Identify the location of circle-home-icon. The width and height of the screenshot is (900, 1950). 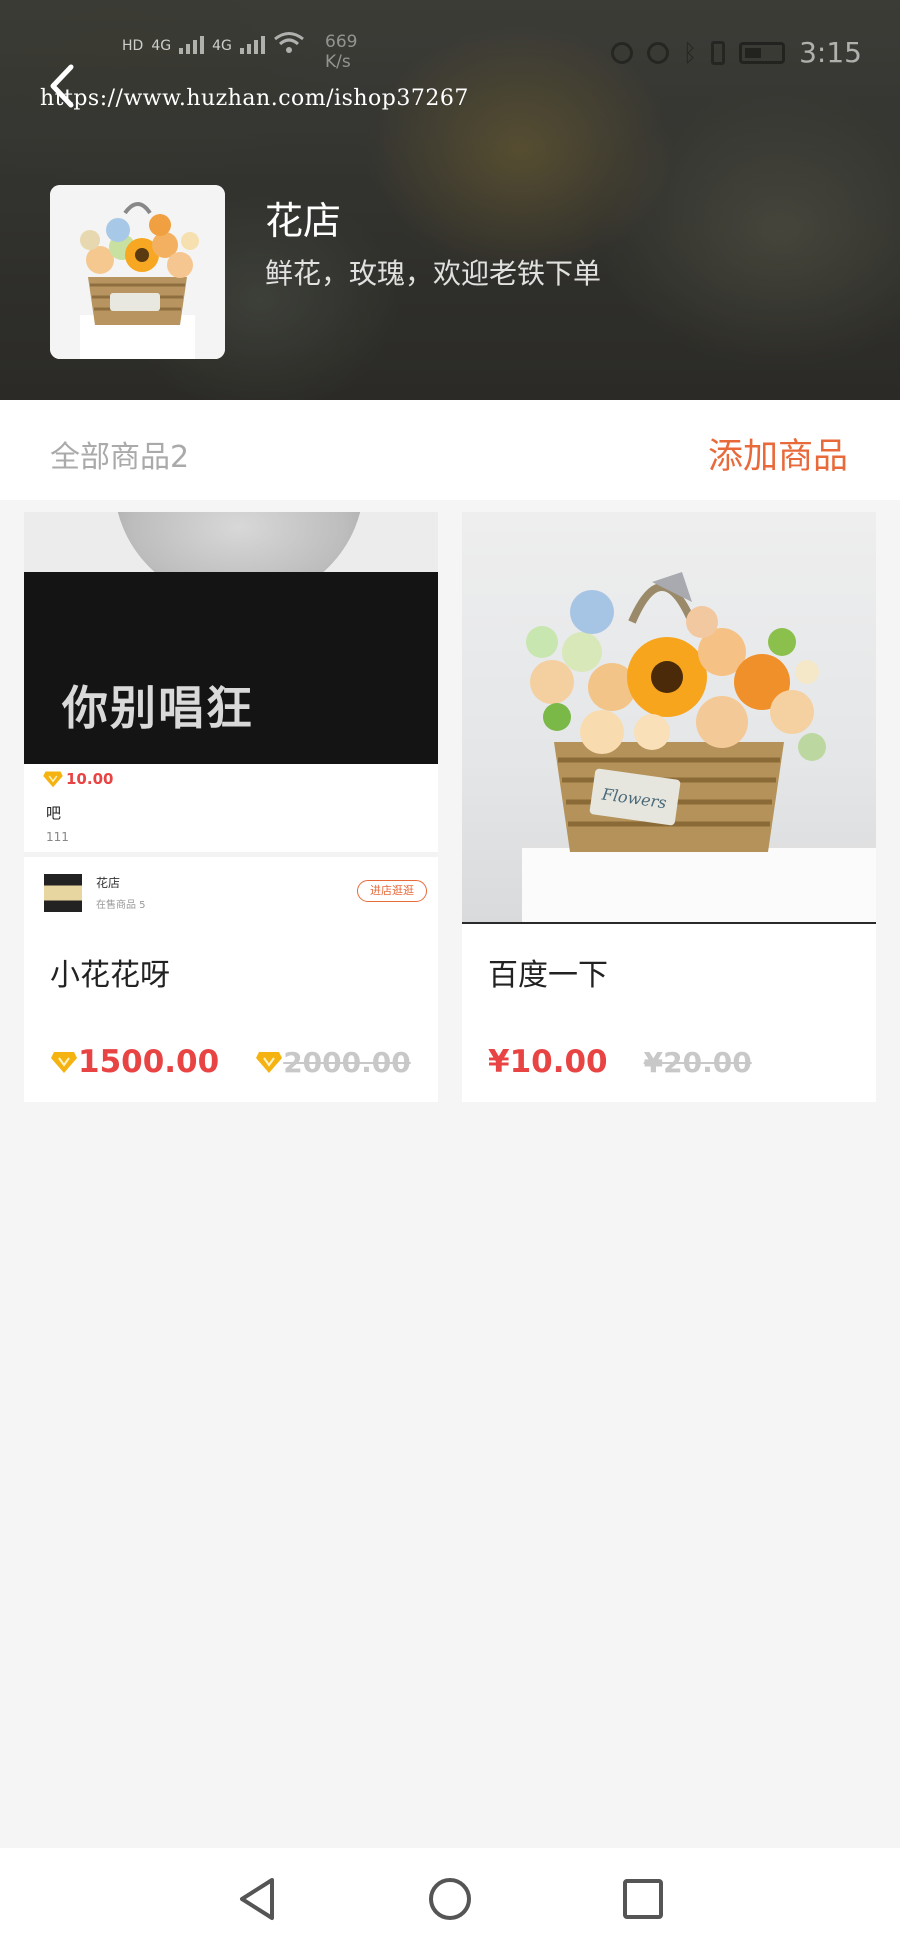
(450, 1899).